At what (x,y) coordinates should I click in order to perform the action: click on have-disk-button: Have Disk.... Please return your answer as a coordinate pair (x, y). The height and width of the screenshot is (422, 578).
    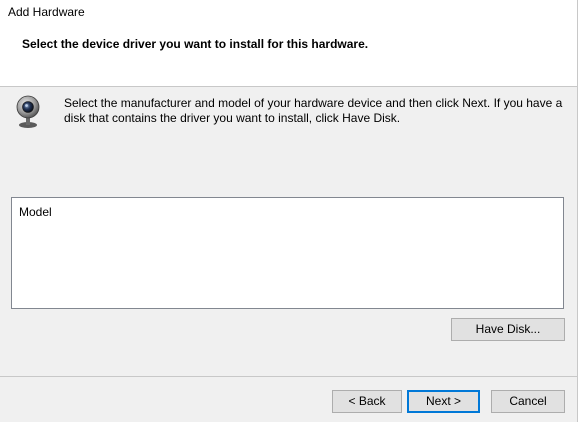
    Looking at the image, I should click on (508, 329).